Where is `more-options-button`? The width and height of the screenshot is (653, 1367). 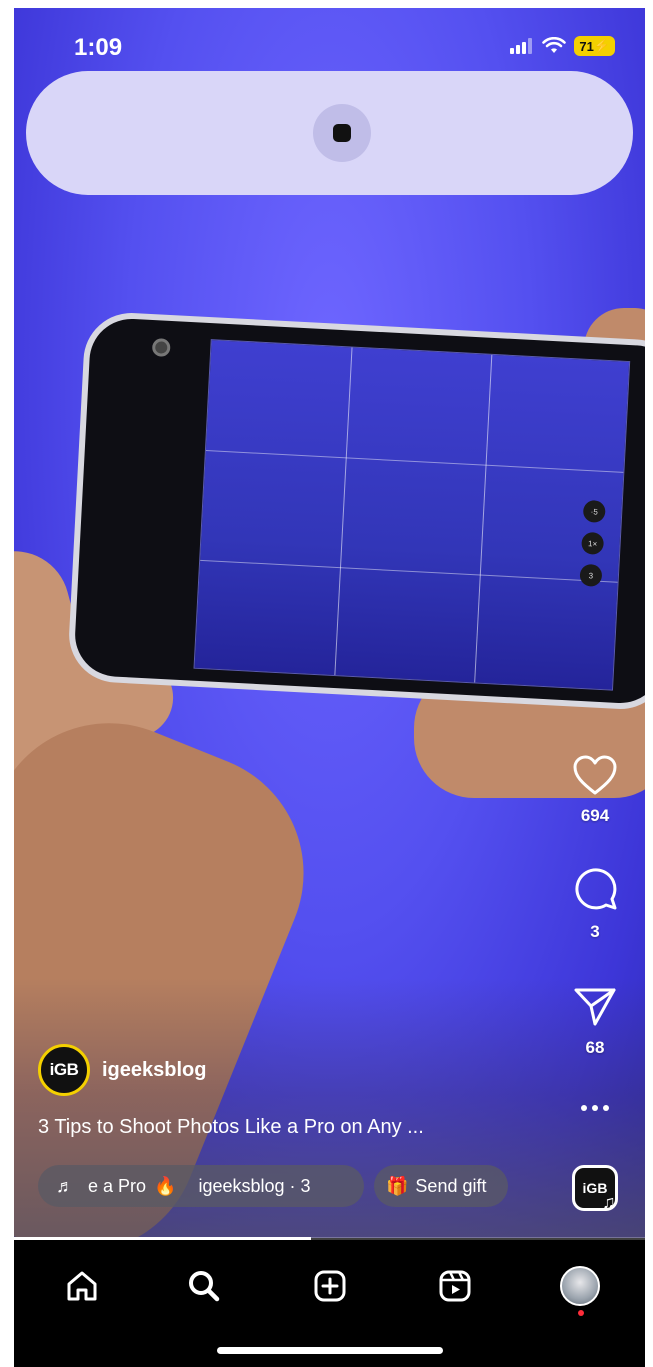 more-options-button is located at coordinates (595, 1108).